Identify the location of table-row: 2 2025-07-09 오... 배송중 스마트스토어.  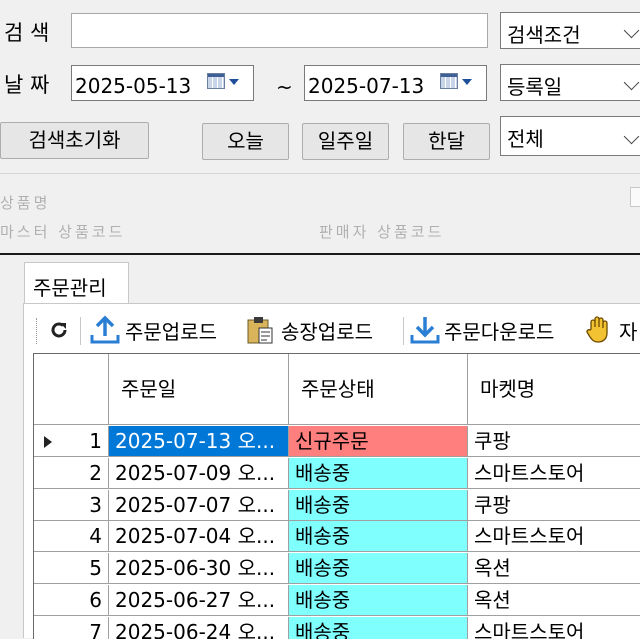
(337, 473).